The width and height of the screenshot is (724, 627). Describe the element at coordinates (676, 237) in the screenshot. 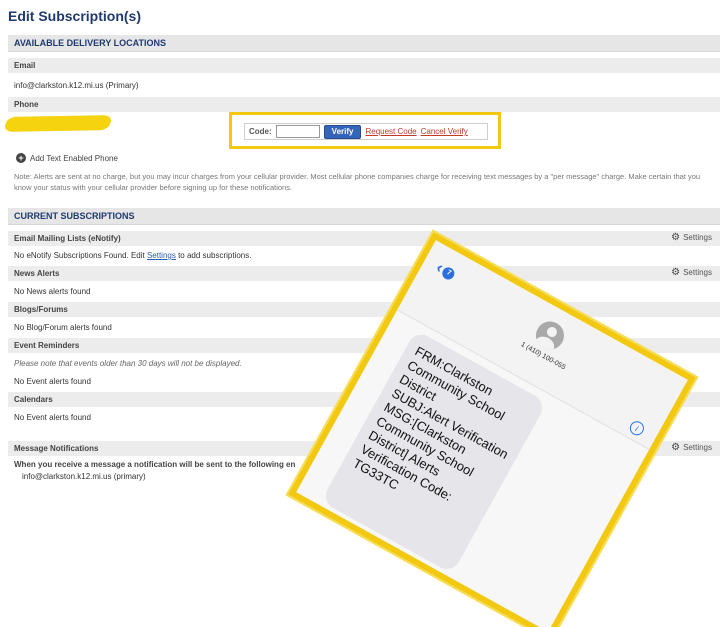

I see `gear-icon: ⚙` at that location.